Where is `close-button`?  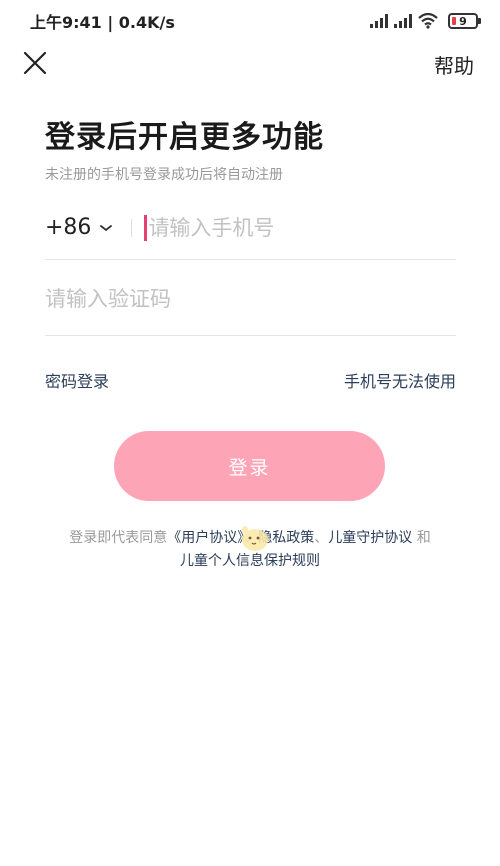
close-button is located at coordinates (35, 63).